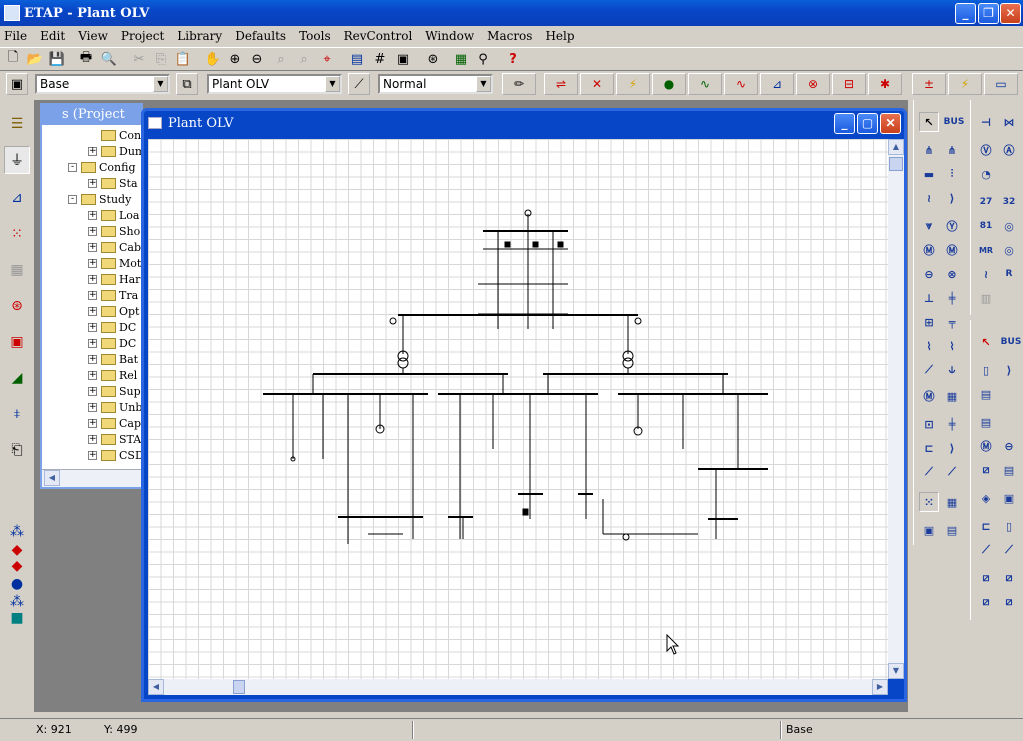 This screenshot has width=1023, height=741. I want to click on menu-window: Window, so click(449, 36).